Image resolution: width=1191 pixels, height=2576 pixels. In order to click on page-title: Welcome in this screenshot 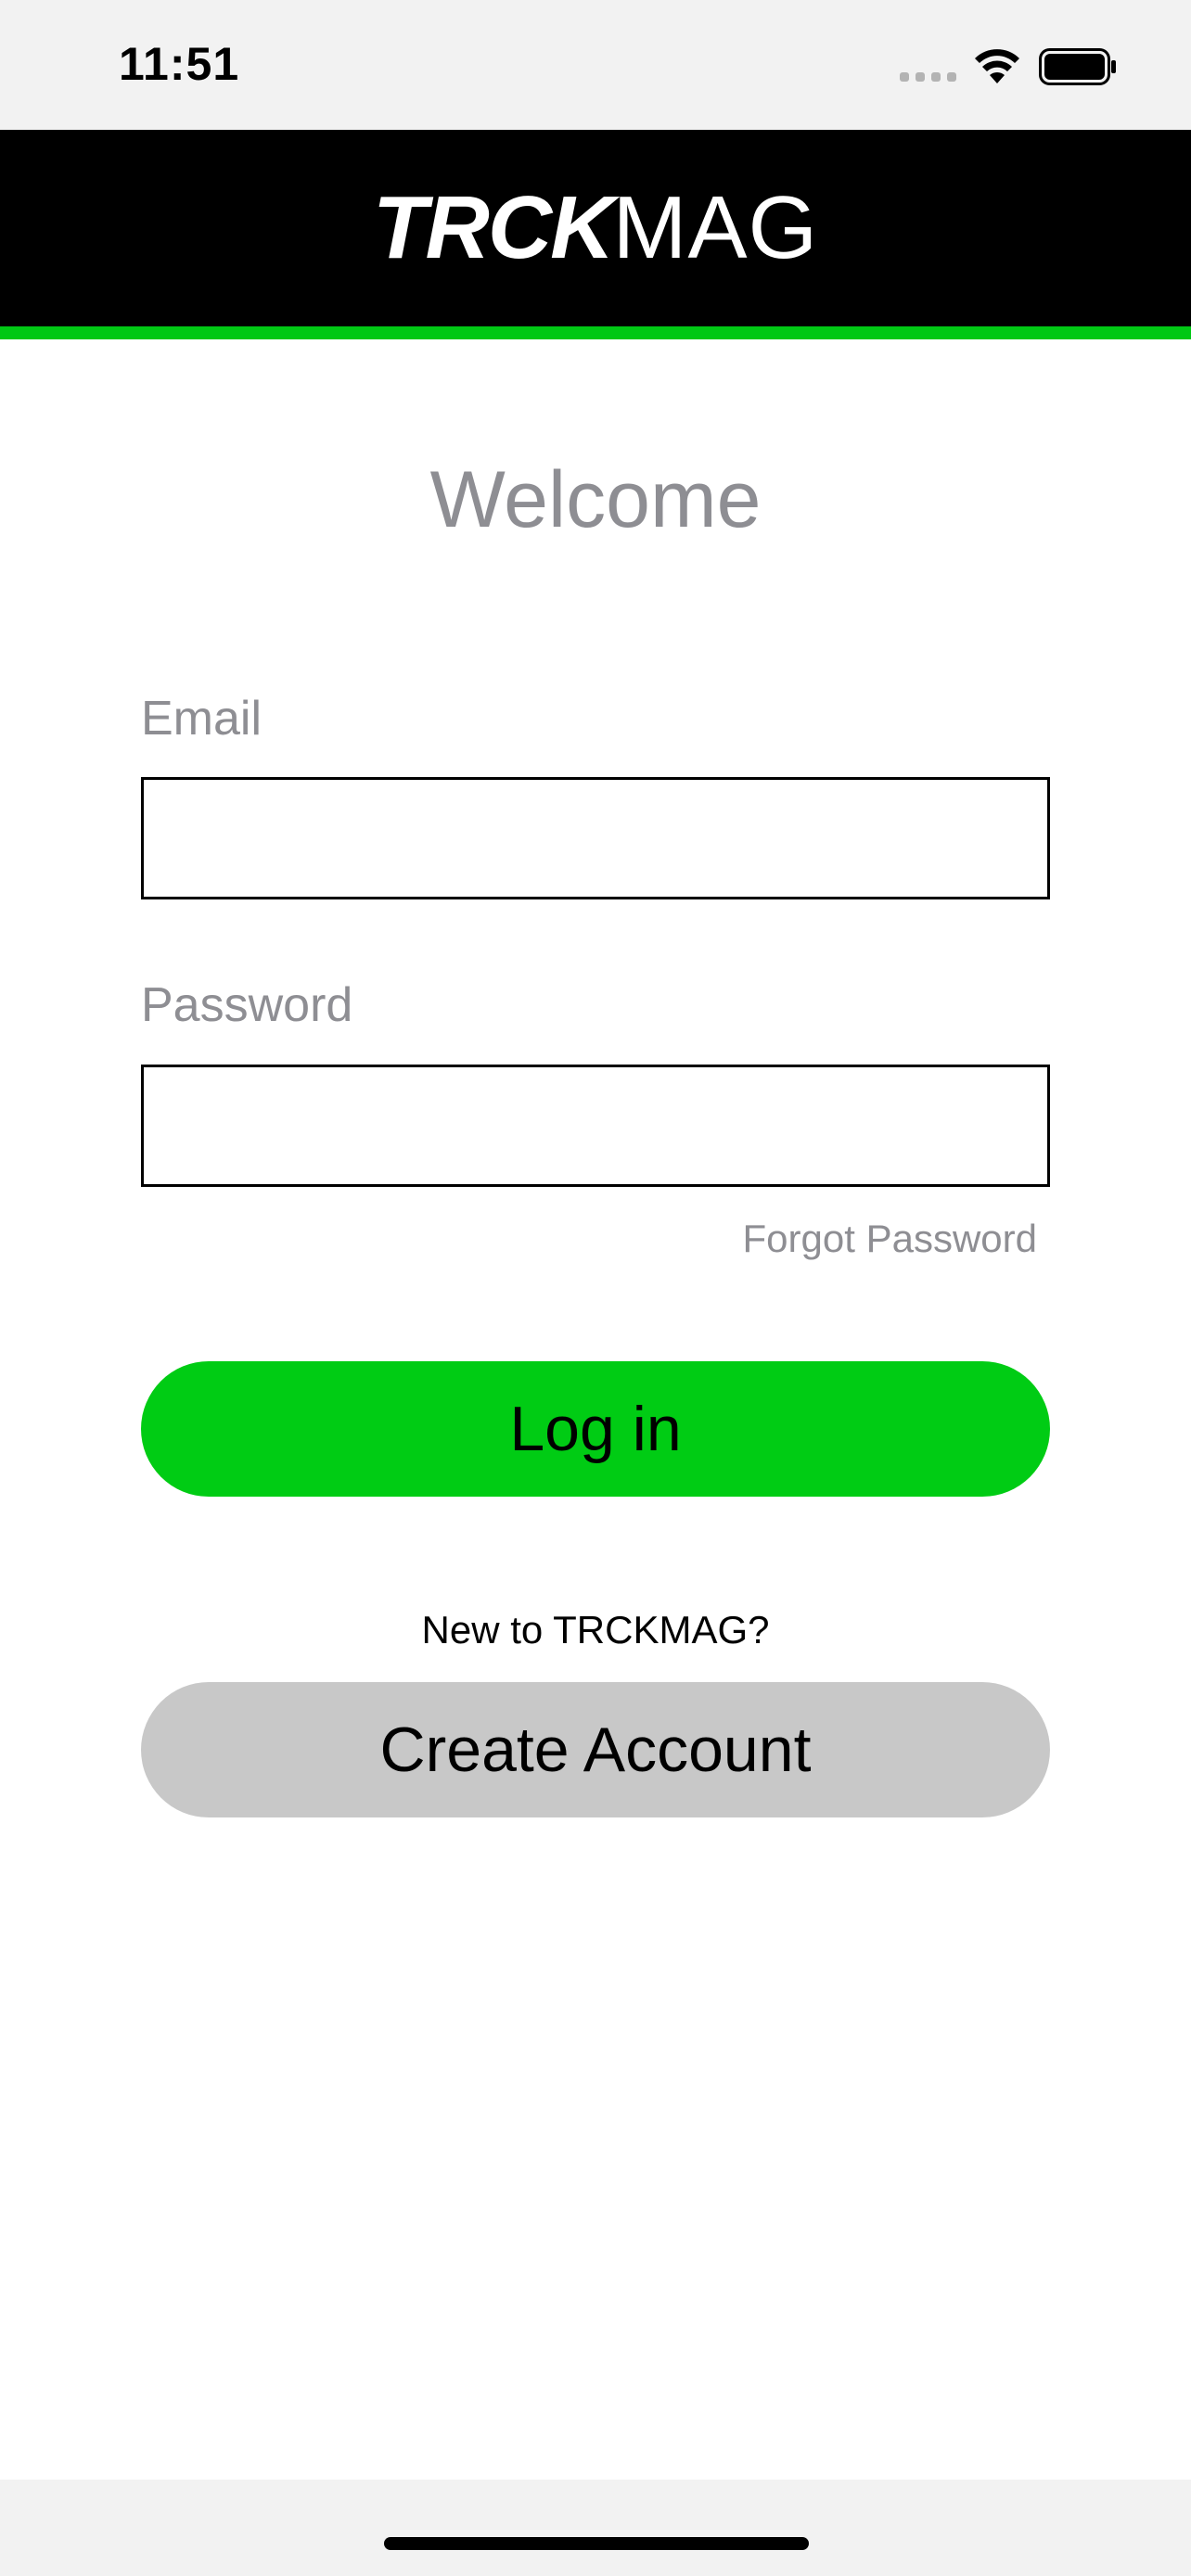, I will do `click(595, 499)`.